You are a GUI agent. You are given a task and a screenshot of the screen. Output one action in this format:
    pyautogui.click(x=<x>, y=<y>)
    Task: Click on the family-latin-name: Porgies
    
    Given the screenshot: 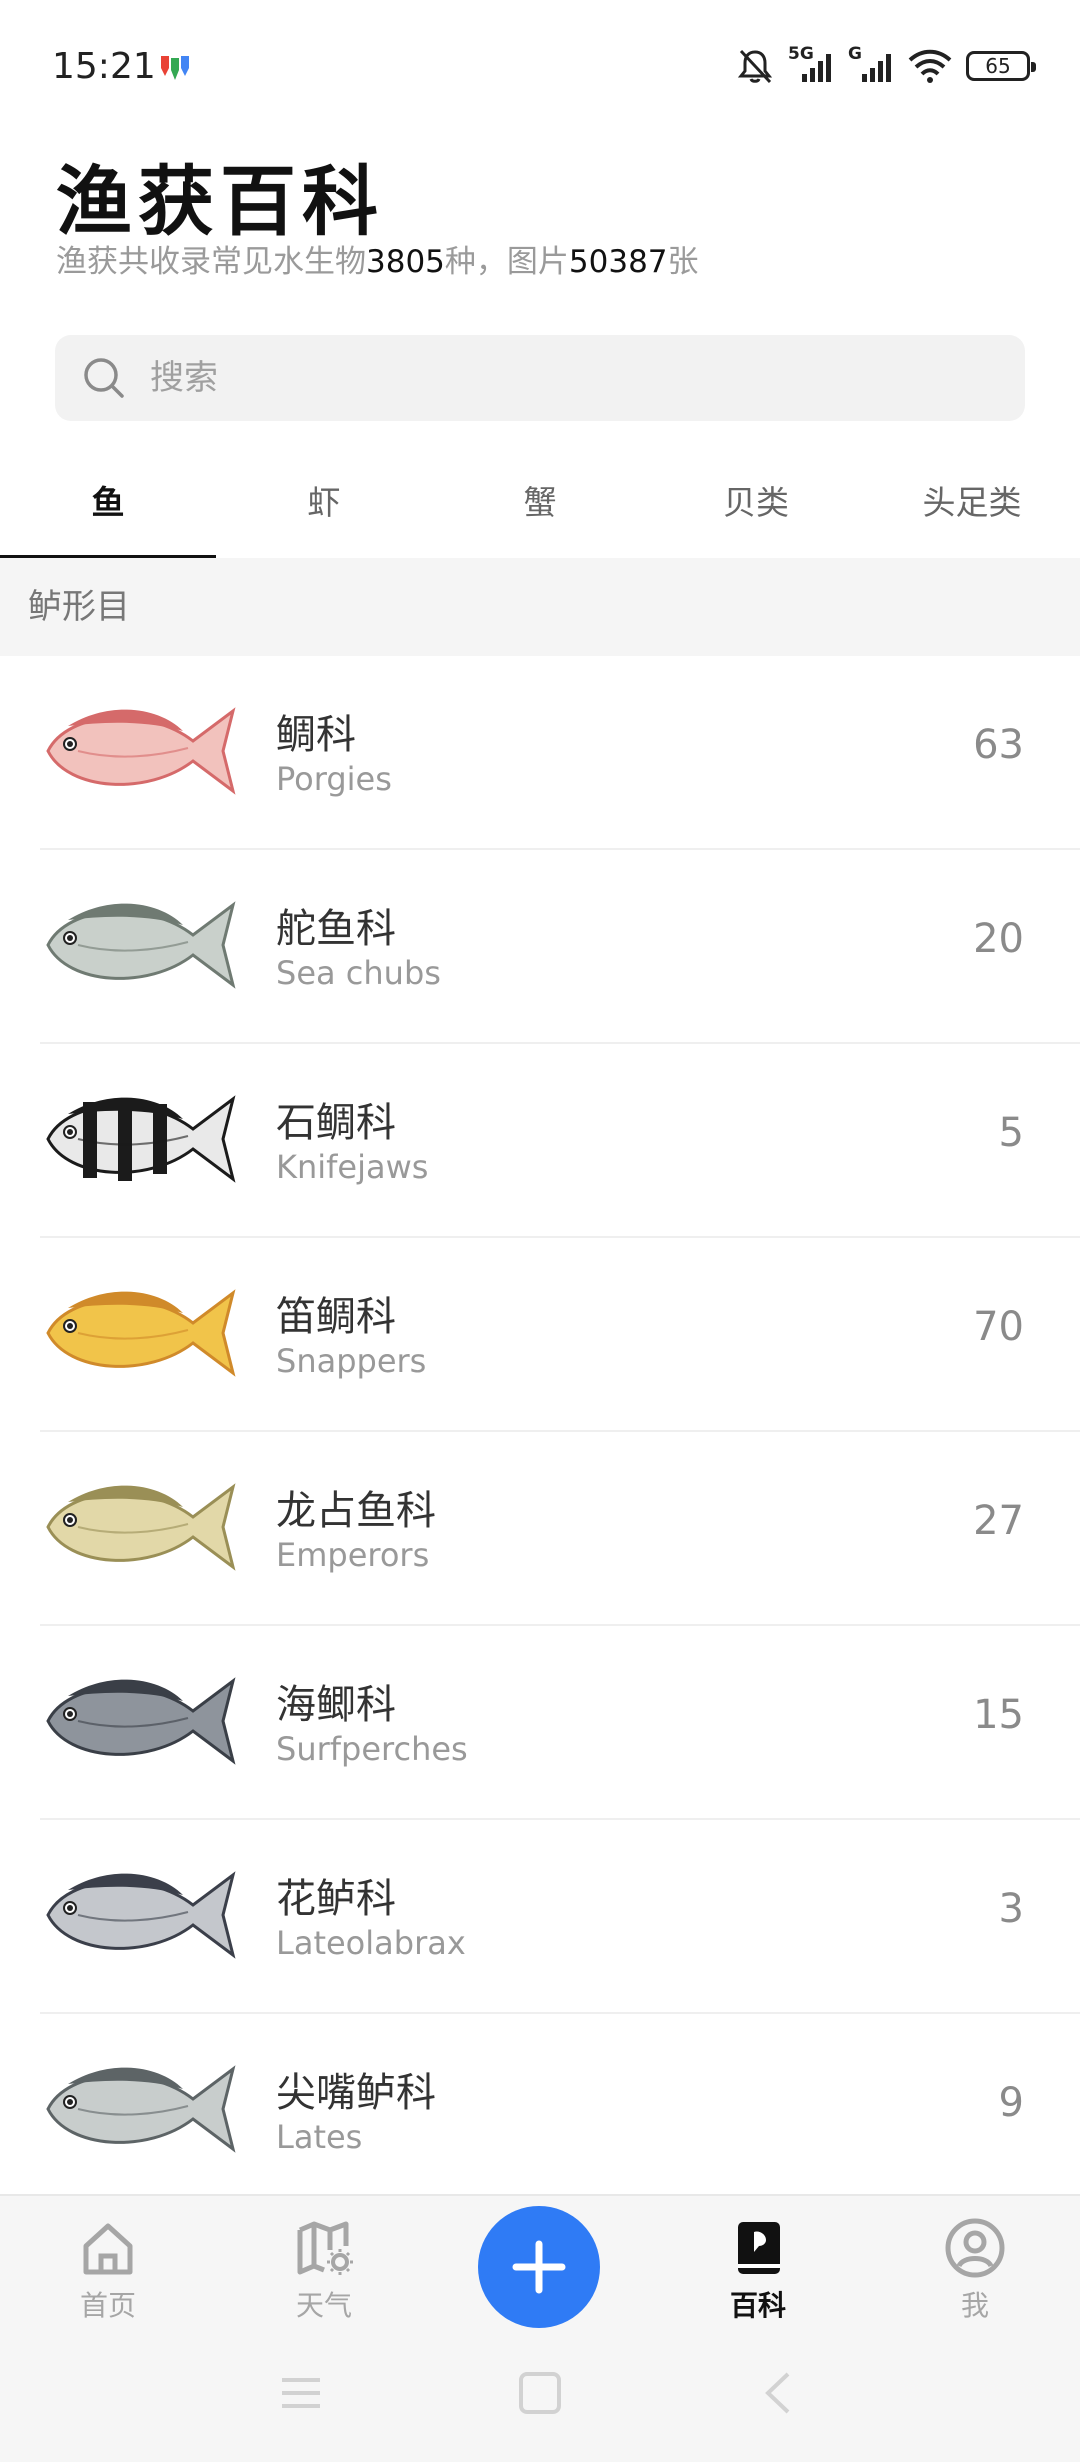 What is the action you would take?
    pyautogui.click(x=334, y=779)
    